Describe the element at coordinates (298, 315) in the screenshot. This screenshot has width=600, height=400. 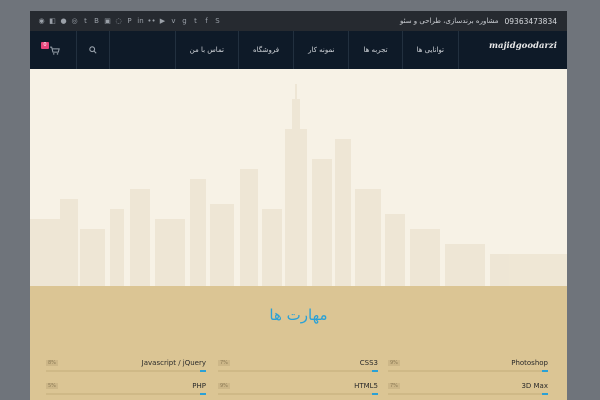
I see `skills-heading: مهارت ها` at that location.